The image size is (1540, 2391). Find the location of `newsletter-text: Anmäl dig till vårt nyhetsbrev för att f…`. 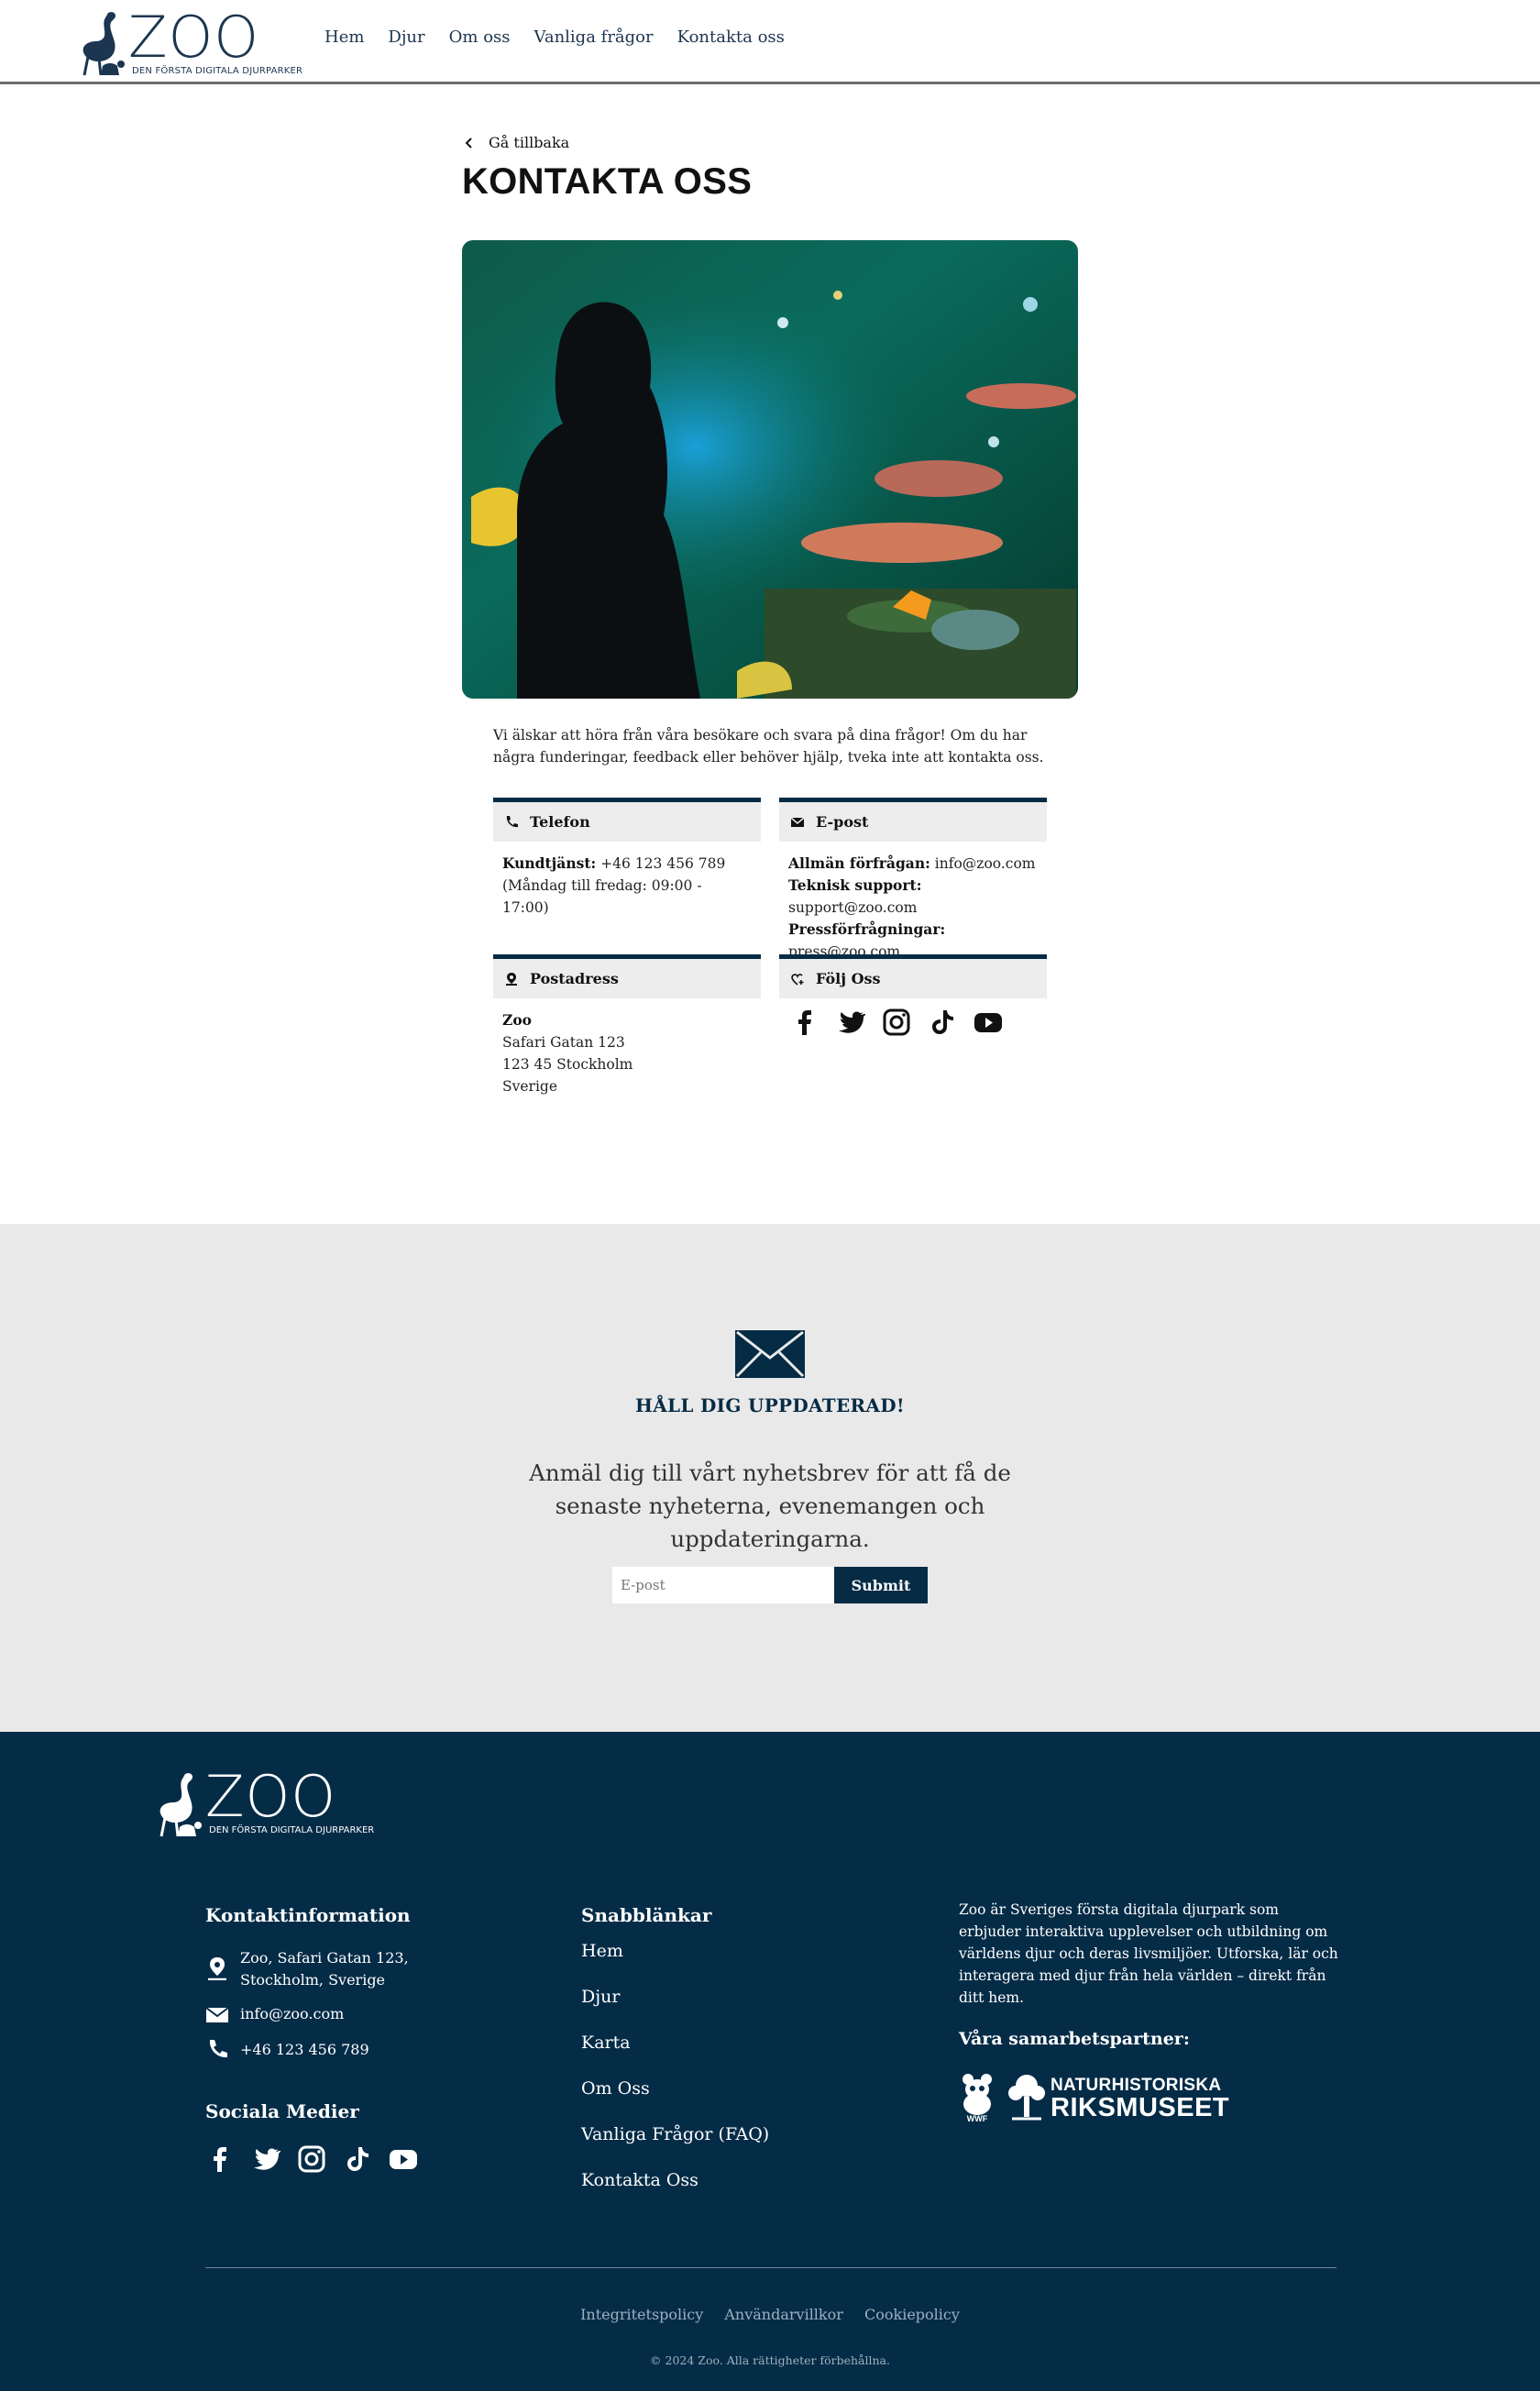

newsletter-text: Anmäl dig till vårt nyhetsbrev för att f… is located at coordinates (770, 1506).